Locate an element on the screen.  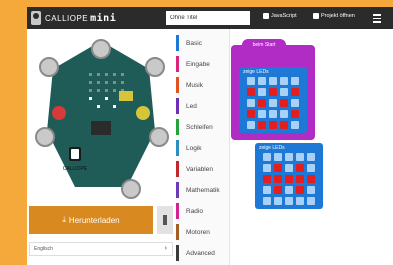
show-leds-block-1: zeige LEDs is located at coordinates (273, 100).